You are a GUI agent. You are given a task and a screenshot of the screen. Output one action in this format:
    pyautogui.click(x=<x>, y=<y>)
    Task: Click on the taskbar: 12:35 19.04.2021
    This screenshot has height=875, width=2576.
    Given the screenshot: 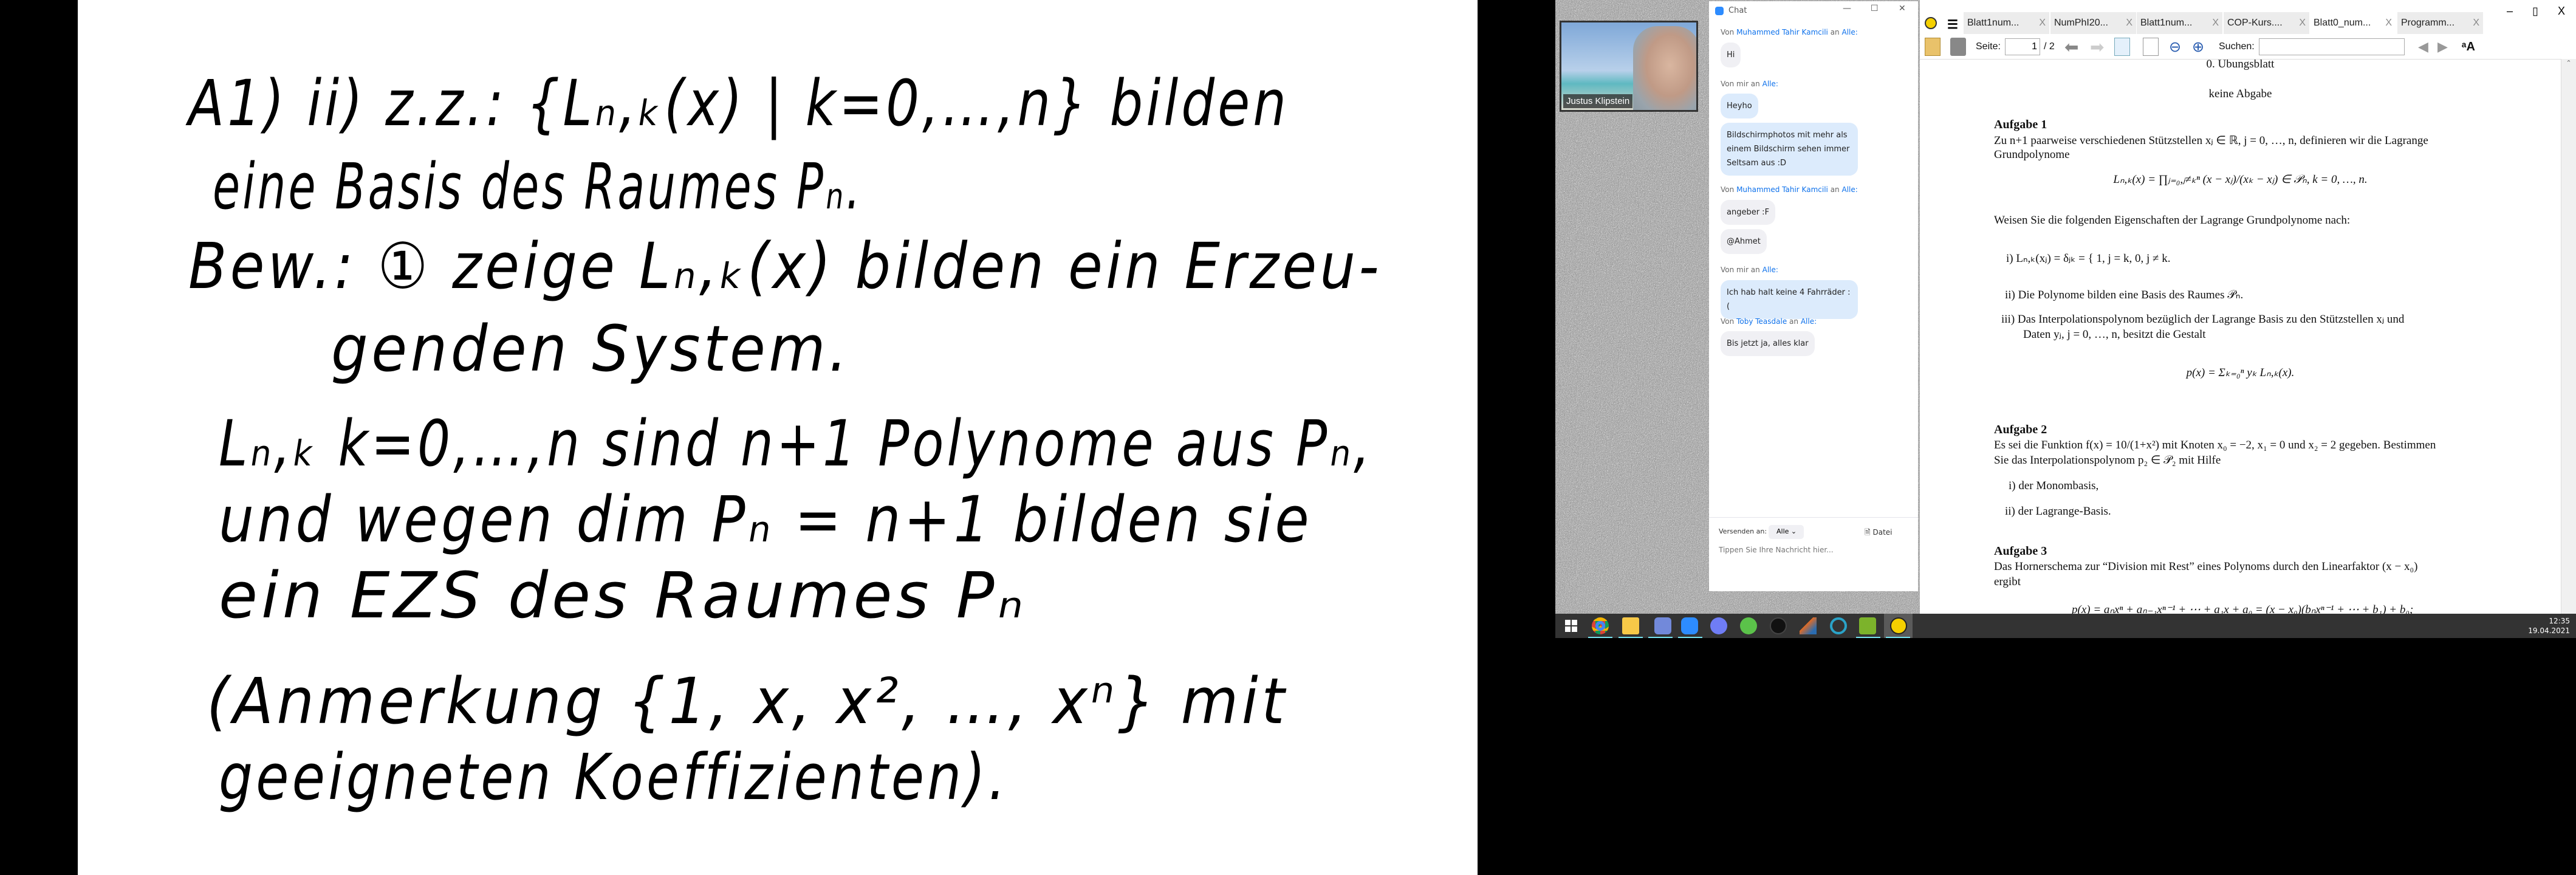 What is the action you would take?
    pyautogui.click(x=2065, y=626)
    